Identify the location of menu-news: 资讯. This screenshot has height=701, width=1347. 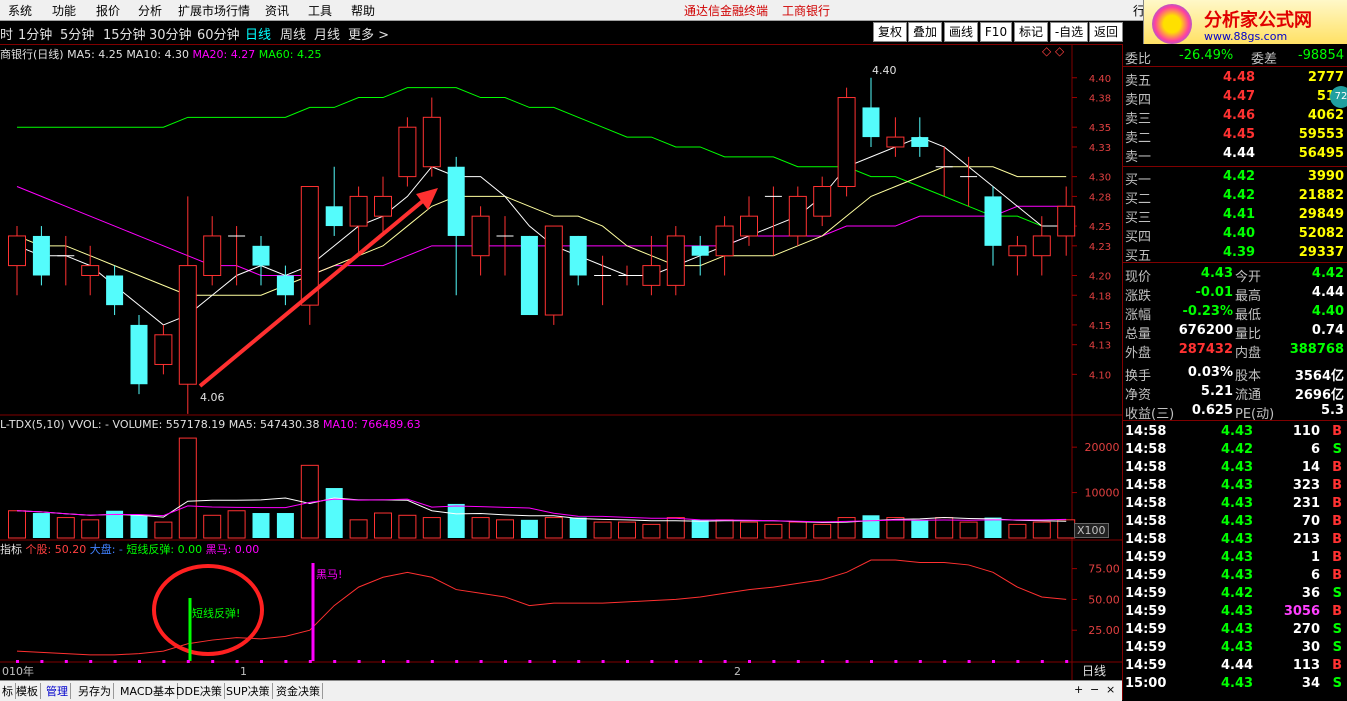
(277, 10).